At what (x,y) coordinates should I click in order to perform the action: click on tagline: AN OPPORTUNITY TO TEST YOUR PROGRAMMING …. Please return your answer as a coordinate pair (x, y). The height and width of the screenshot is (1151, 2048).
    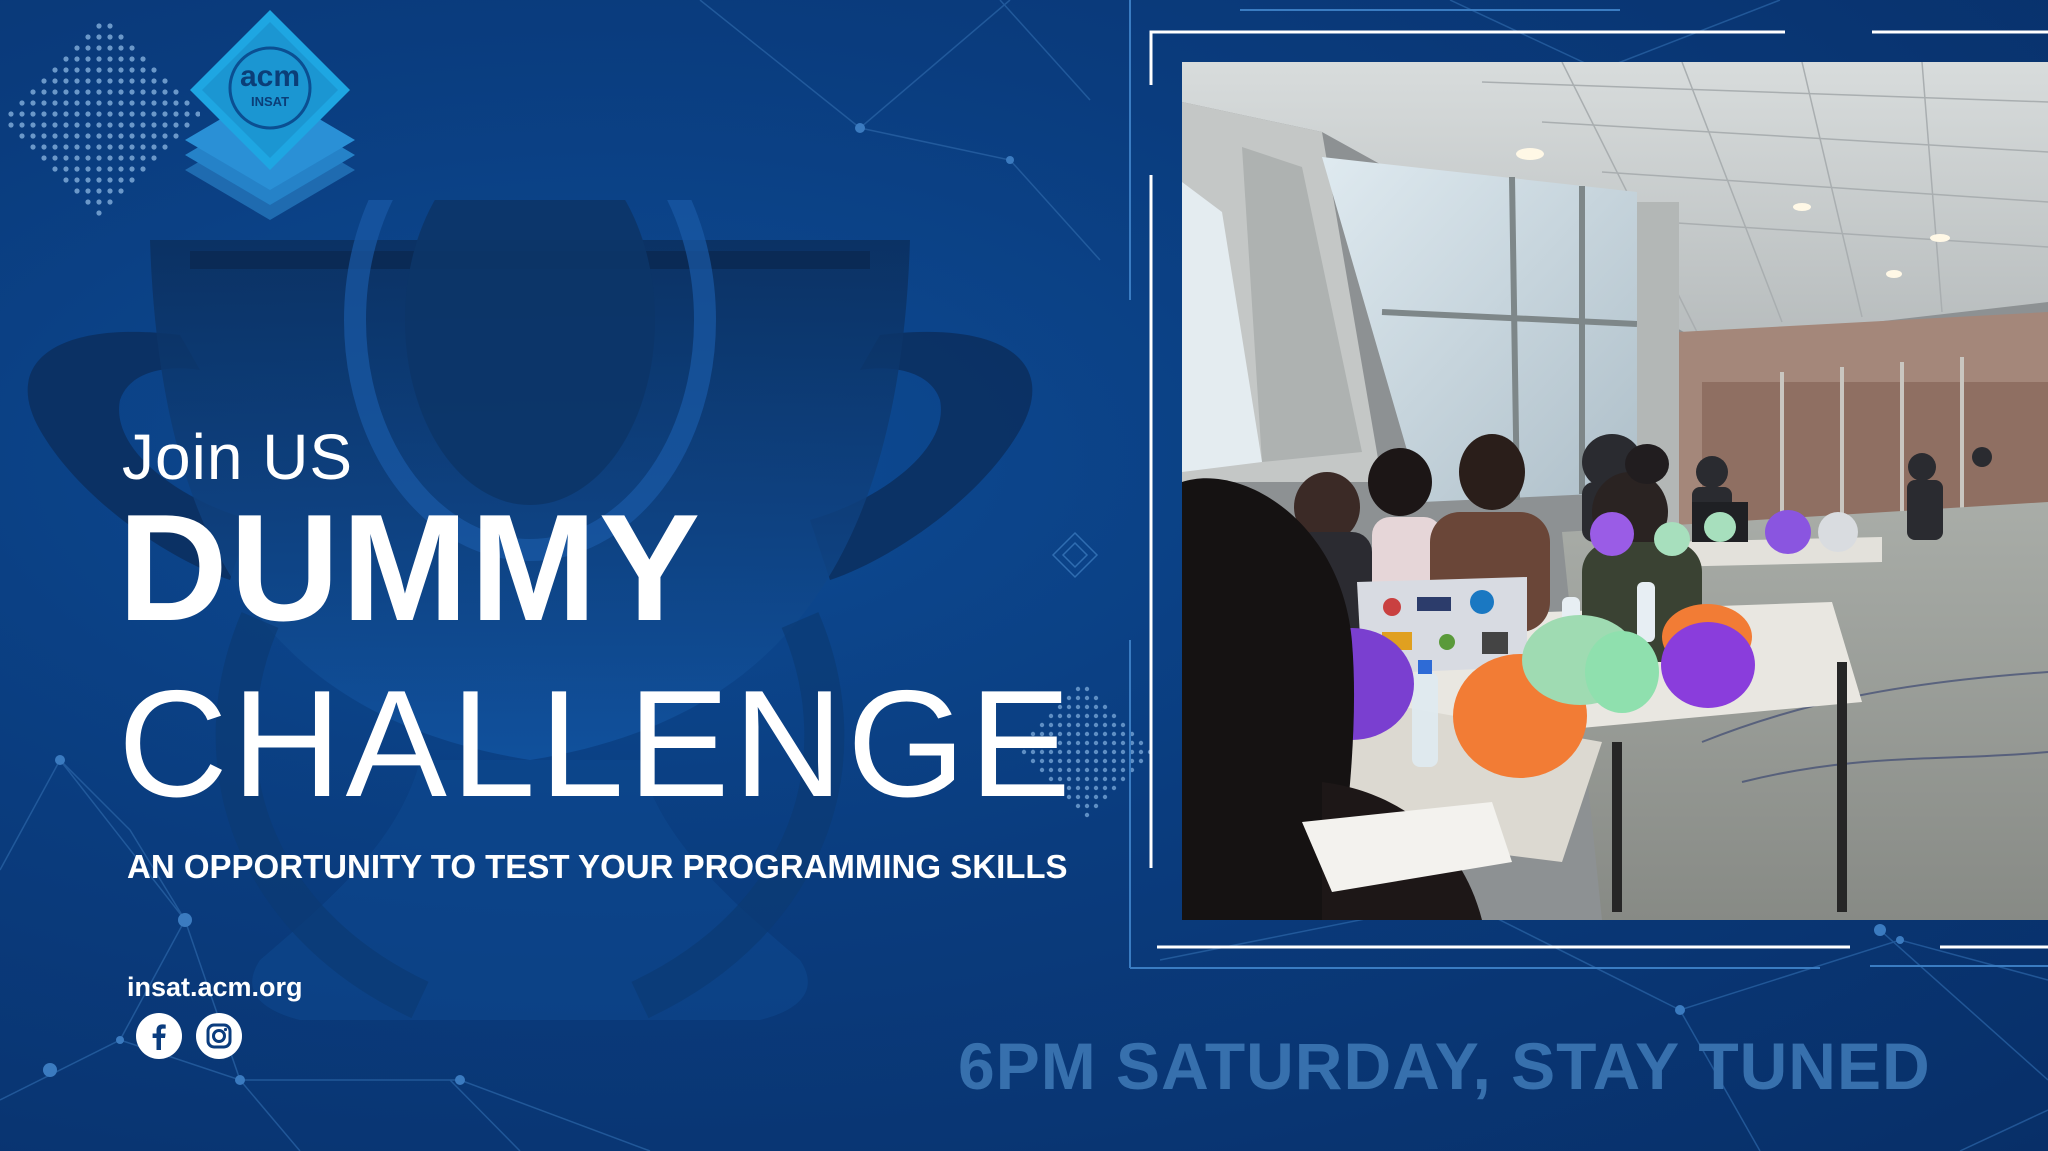
    Looking at the image, I should click on (597, 866).